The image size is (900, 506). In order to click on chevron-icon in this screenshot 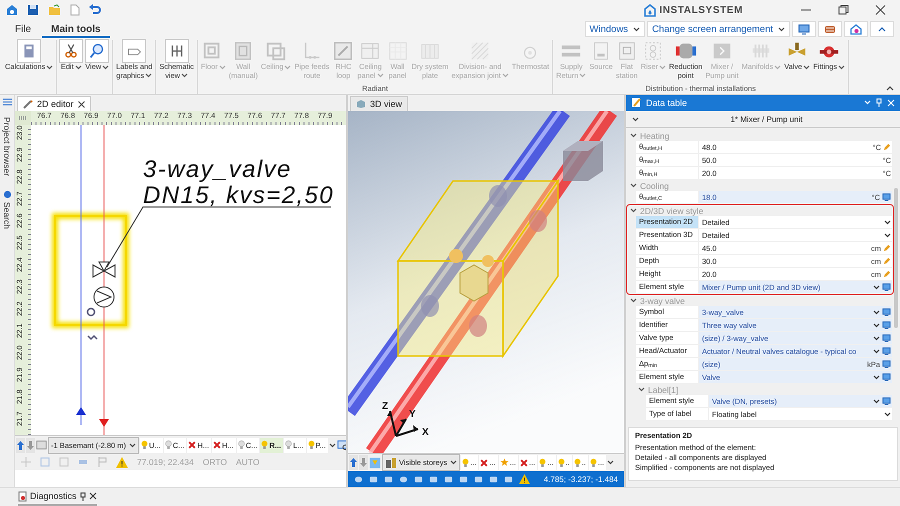, I will do `click(882, 29)`.